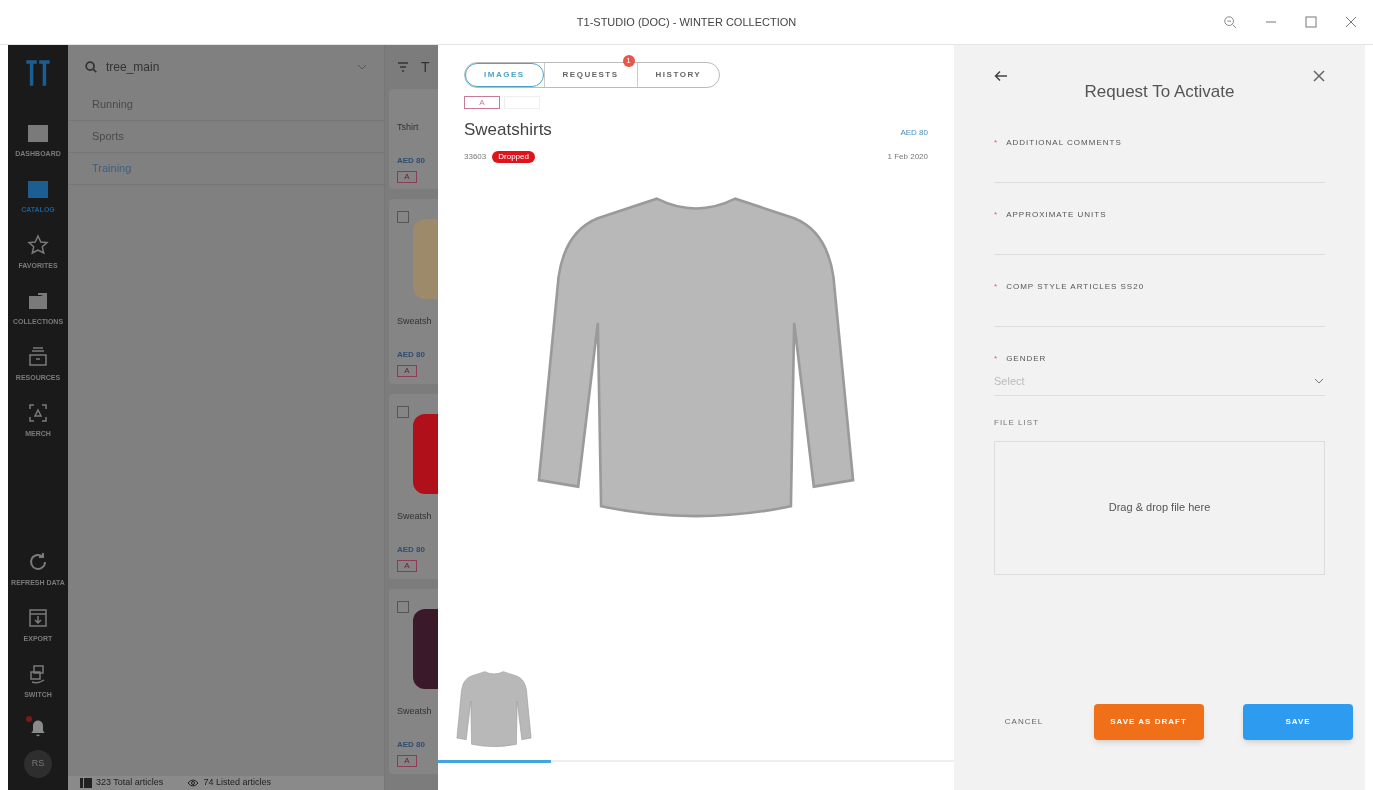  What do you see at coordinates (1064, 142) in the screenshot?
I see `field-label: ADDITIONAL COMMENTS` at bounding box center [1064, 142].